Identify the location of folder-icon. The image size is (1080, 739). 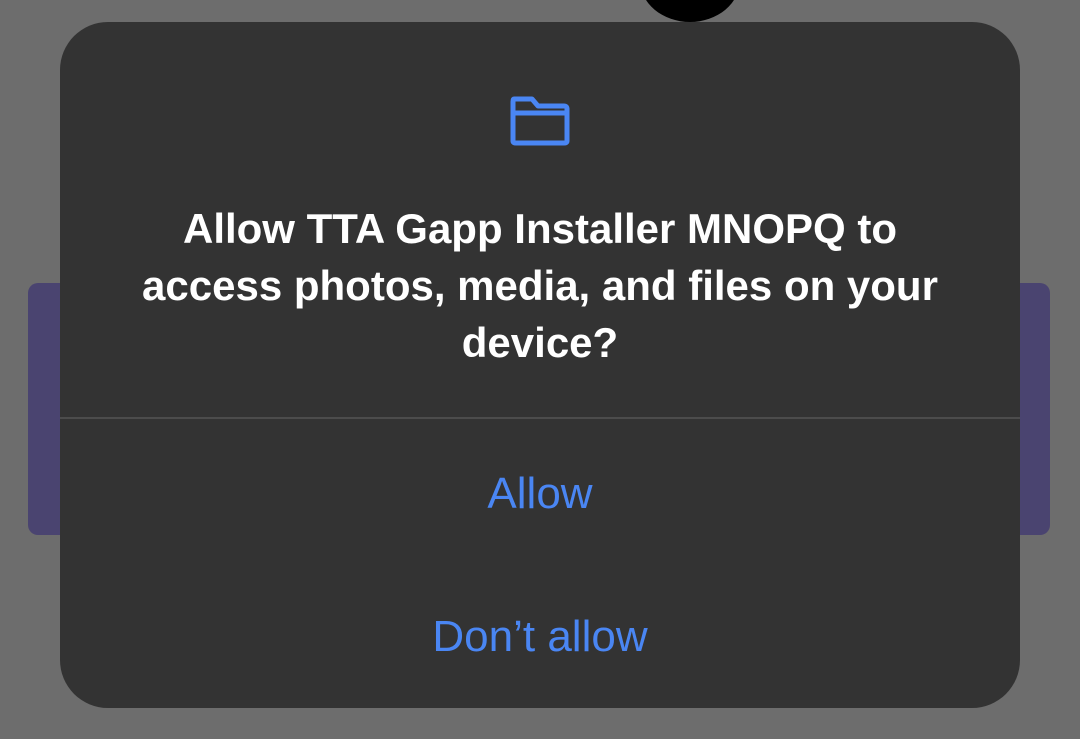
(540, 121).